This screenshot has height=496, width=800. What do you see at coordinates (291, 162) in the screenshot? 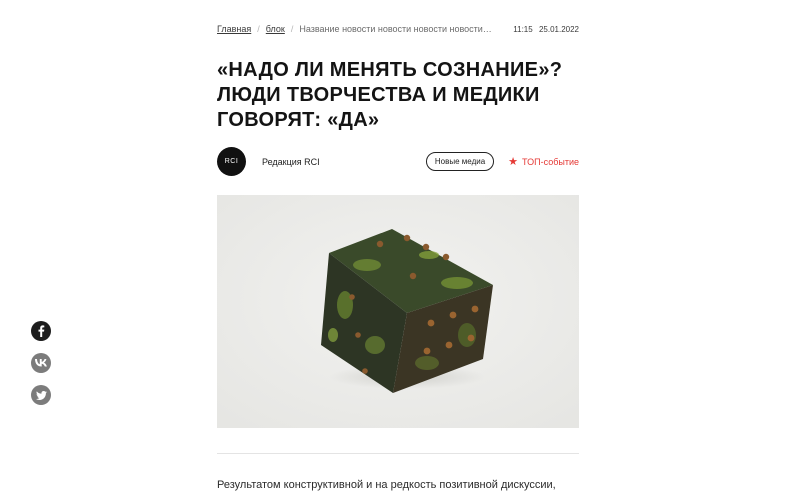
I see `author-name: Редакция RCI` at bounding box center [291, 162].